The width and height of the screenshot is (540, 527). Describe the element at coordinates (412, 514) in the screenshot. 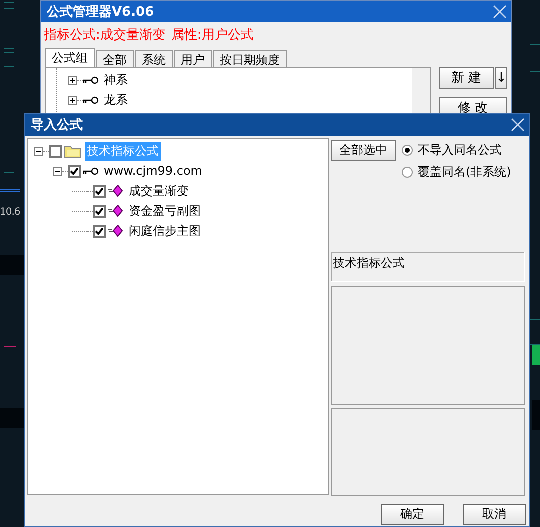

I see `ok-button: 确定` at that location.